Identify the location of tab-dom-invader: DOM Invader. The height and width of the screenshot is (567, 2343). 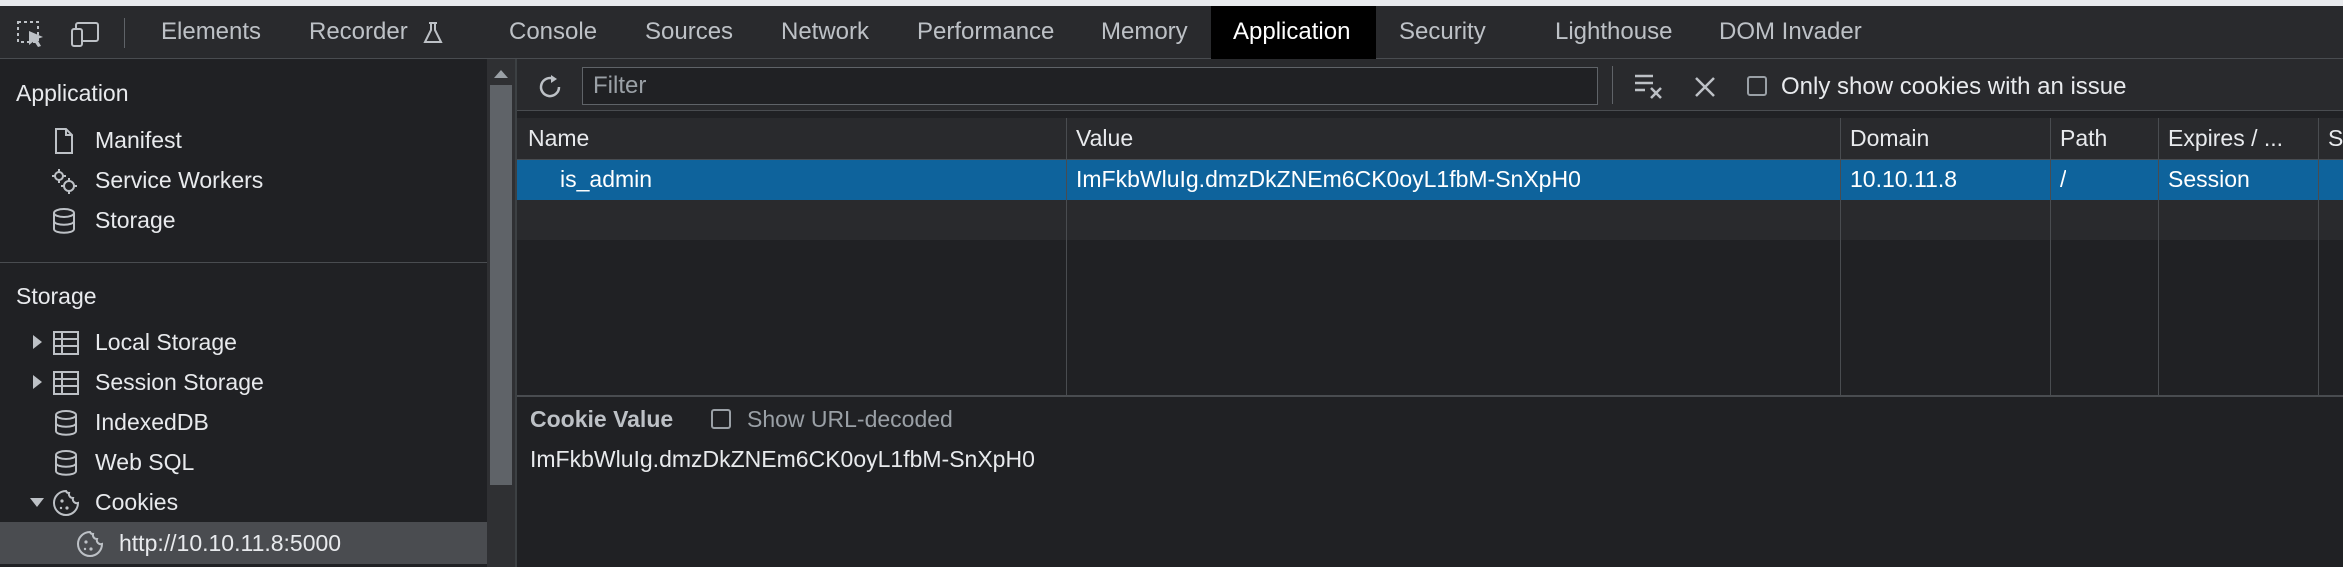
(1790, 32).